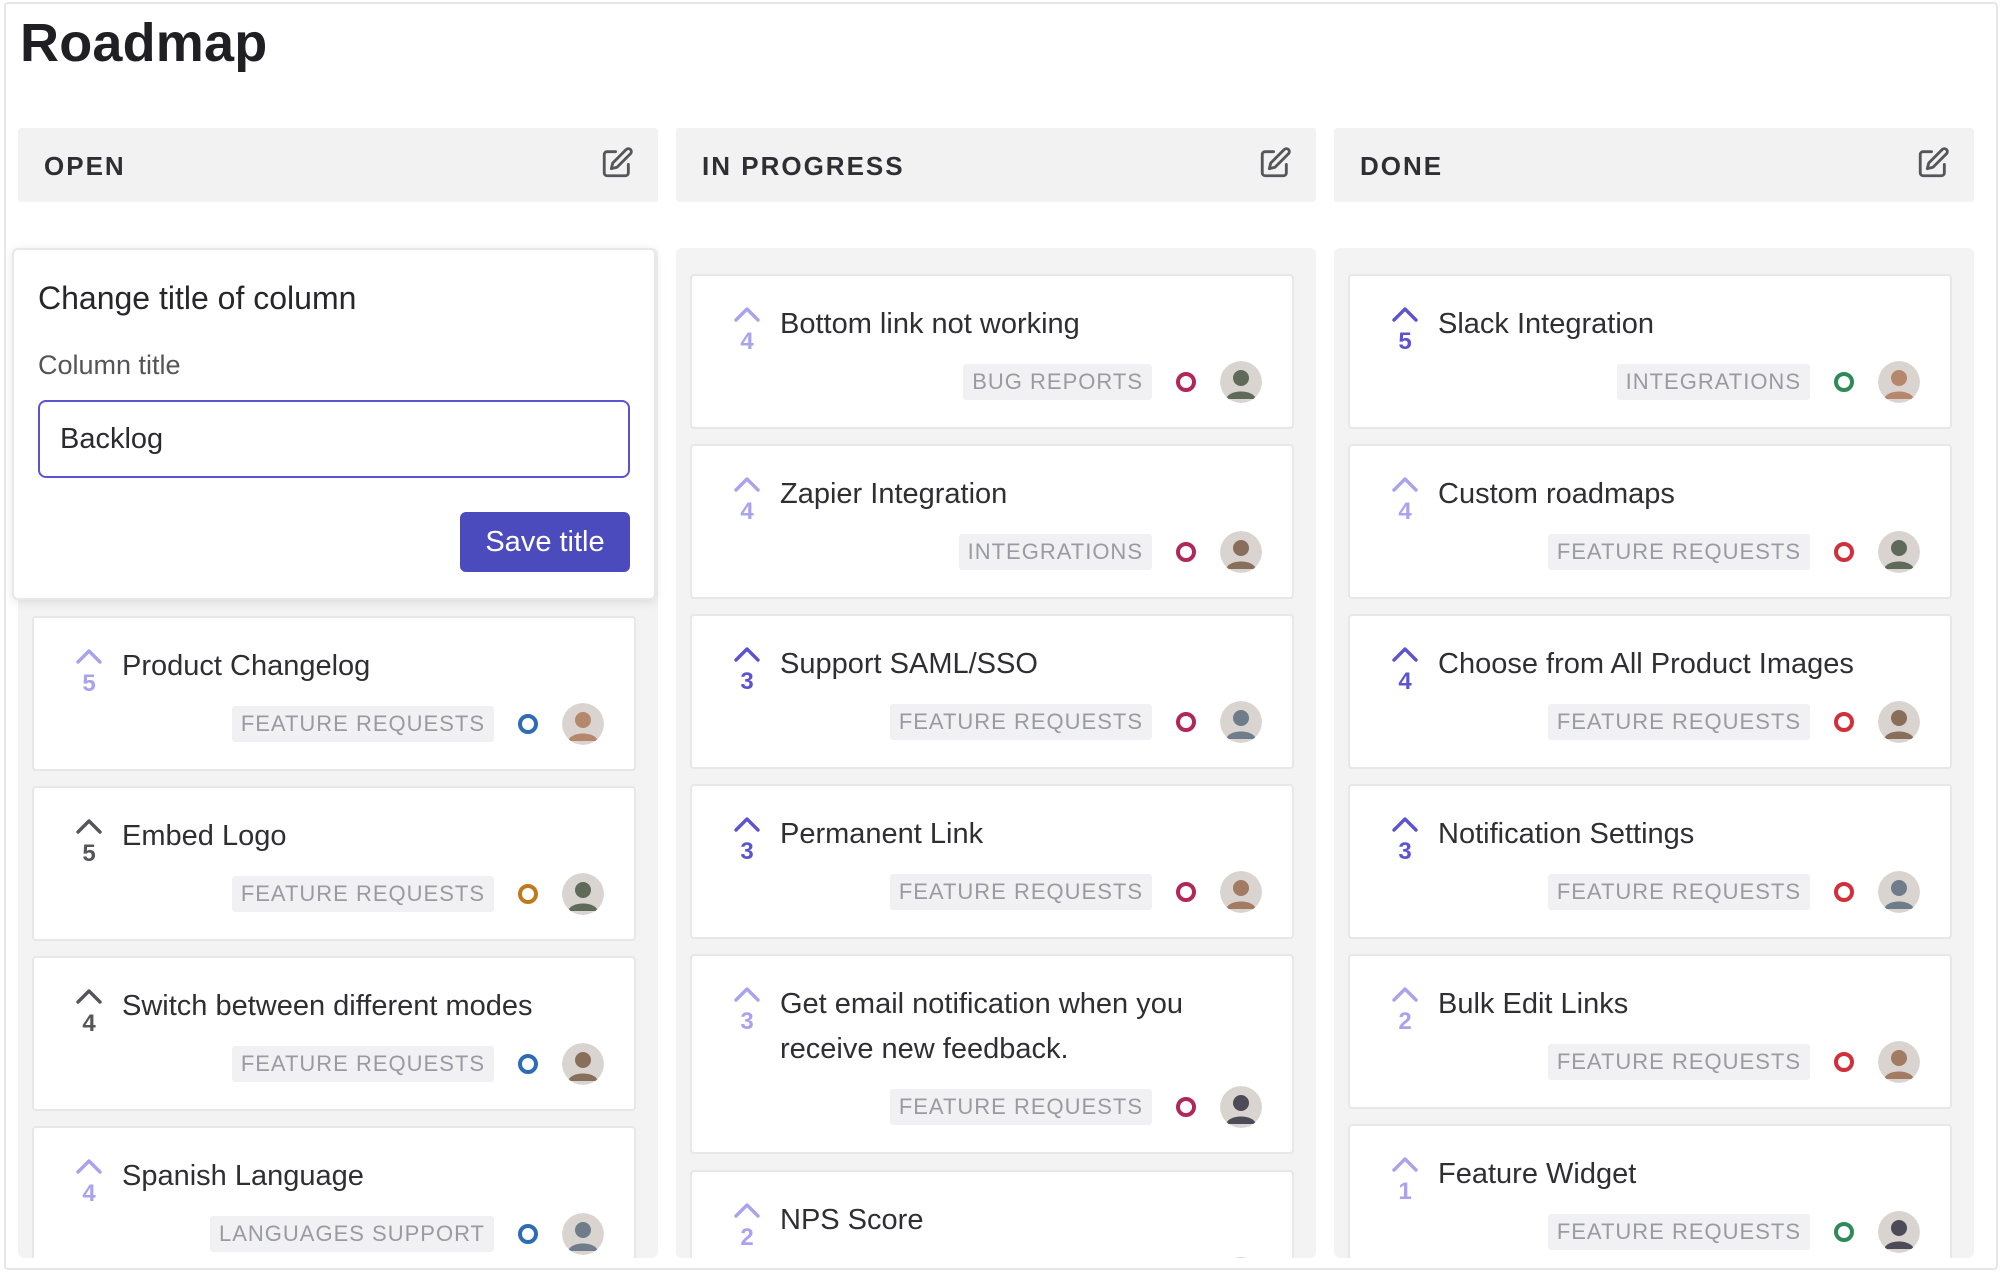  I want to click on card-title: Slack Integration, so click(1679, 324).